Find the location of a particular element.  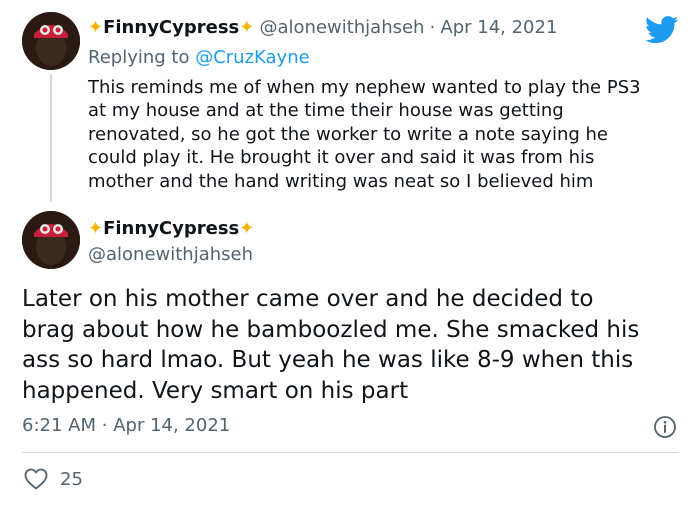

like-count: 25 is located at coordinates (71, 479).